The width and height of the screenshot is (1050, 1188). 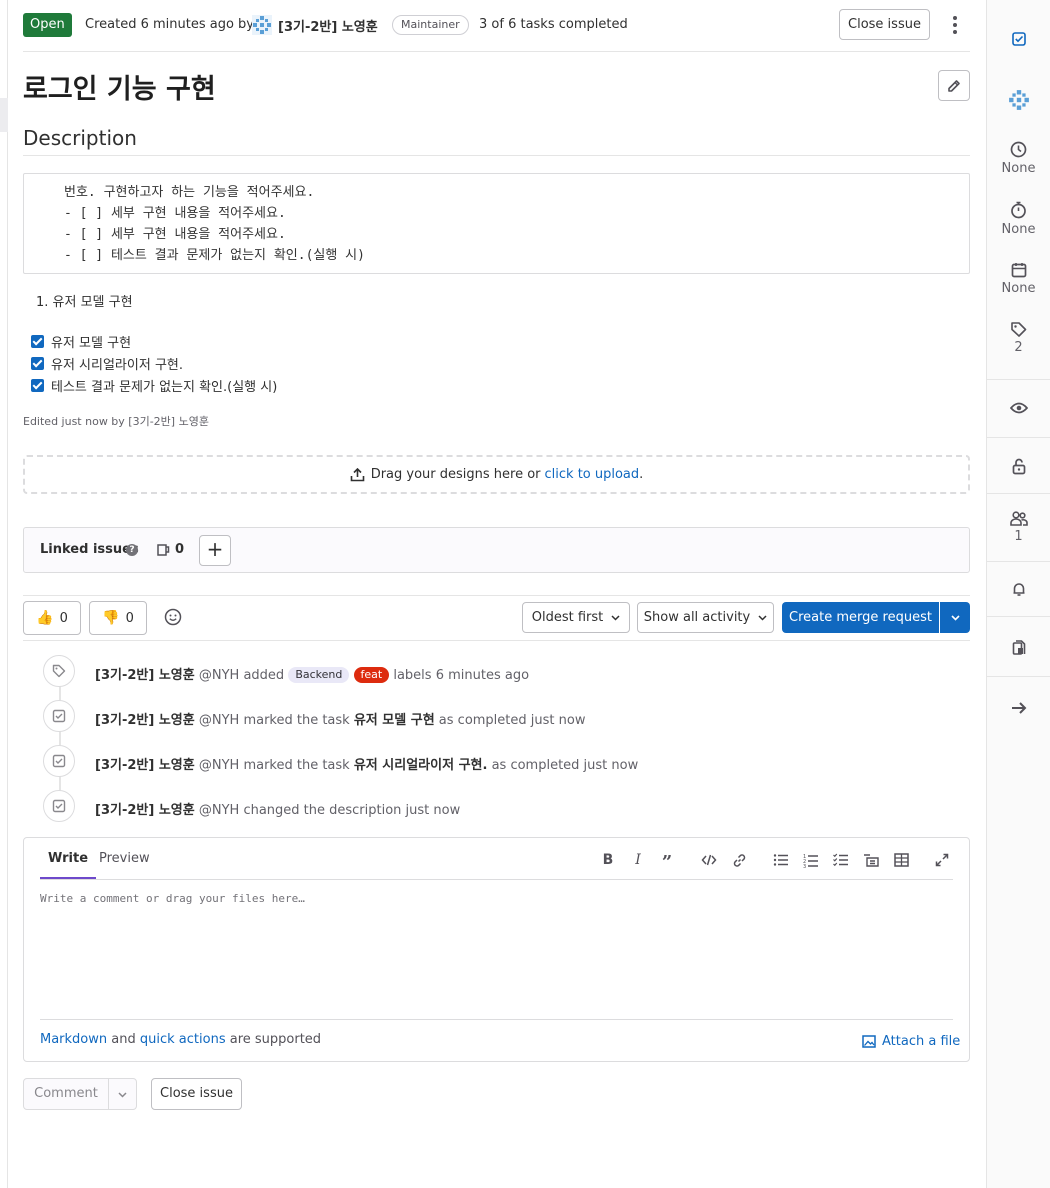 What do you see at coordinates (89, 549) in the screenshot?
I see `linked-issues-title: Linked issues` at bounding box center [89, 549].